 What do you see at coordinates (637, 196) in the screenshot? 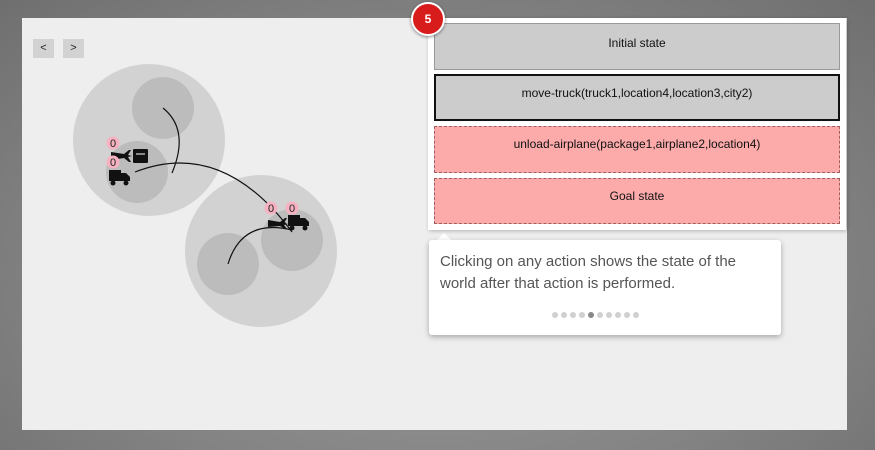
I see `action-label: Goal state` at bounding box center [637, 196].